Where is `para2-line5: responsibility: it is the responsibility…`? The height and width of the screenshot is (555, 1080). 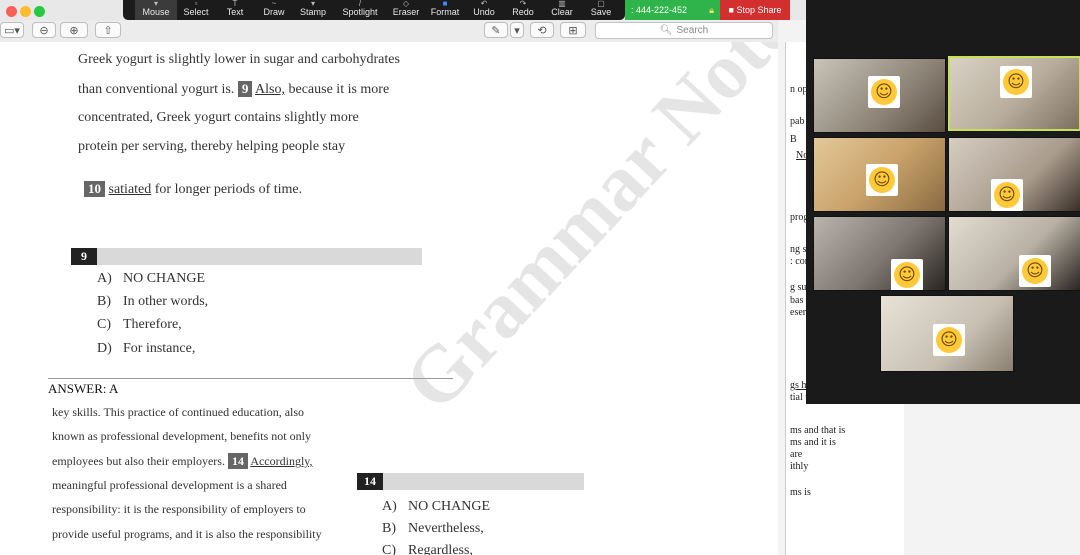 para2-line5: responsibility: it is the responsibility… is located at coordinates (179, 509).